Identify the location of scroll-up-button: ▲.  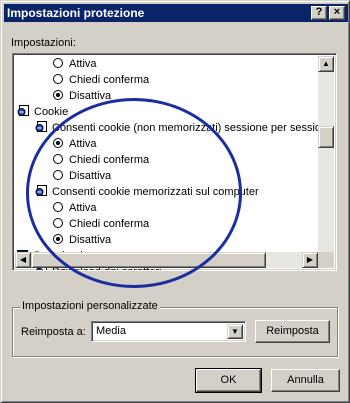
(326, 64).